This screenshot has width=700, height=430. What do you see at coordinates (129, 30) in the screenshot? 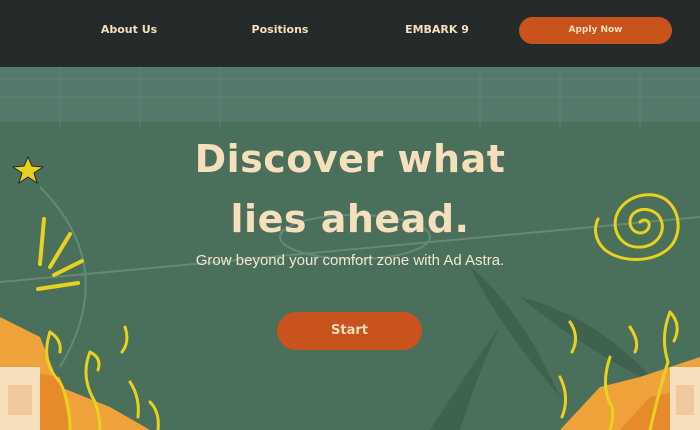
I see `nav-link-about-us: About Us` at bounding box center [129, 30].